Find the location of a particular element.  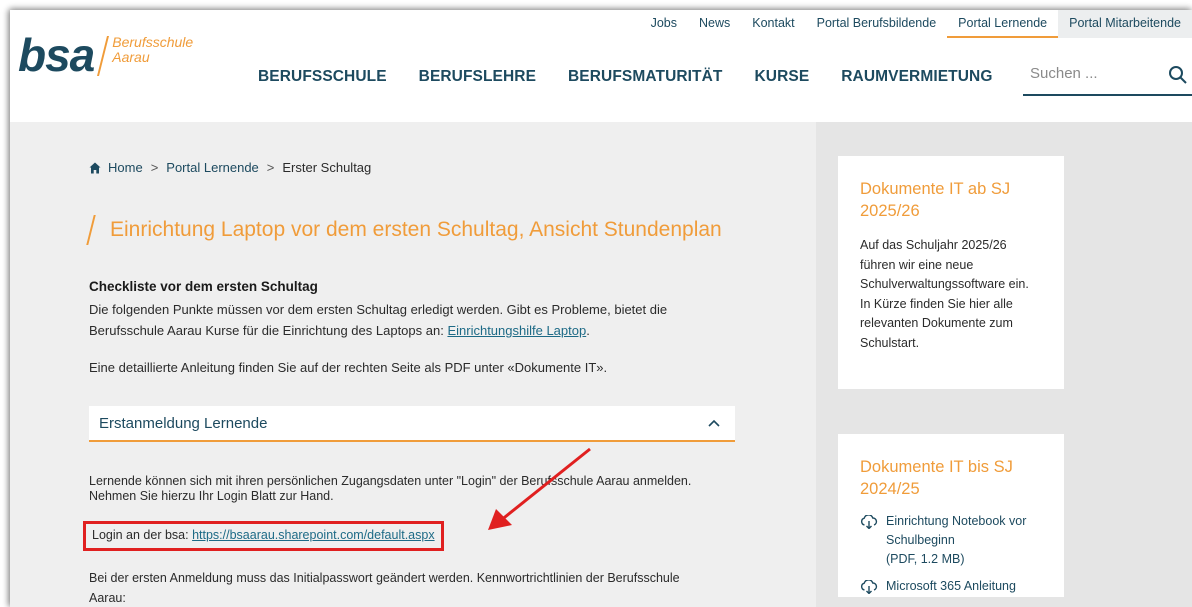

red-arrow-annotation is located at coordinates (539, 488).